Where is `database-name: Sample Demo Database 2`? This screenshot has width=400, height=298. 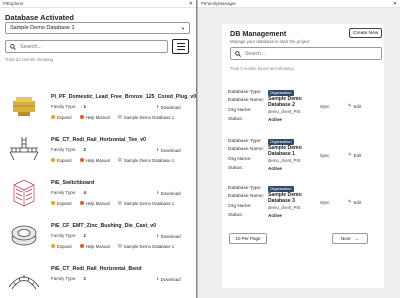 database-name: Sample Demo Database 2 is located at coordinates (285, 102).